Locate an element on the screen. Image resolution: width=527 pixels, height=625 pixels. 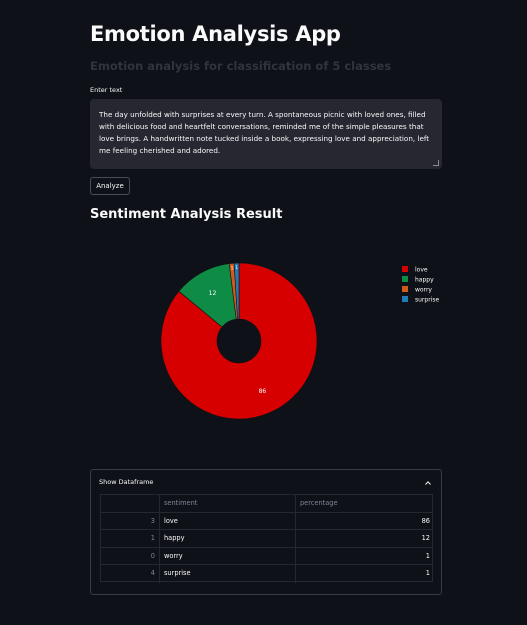
chevron-up-icon is located at coordinates (428, 483).